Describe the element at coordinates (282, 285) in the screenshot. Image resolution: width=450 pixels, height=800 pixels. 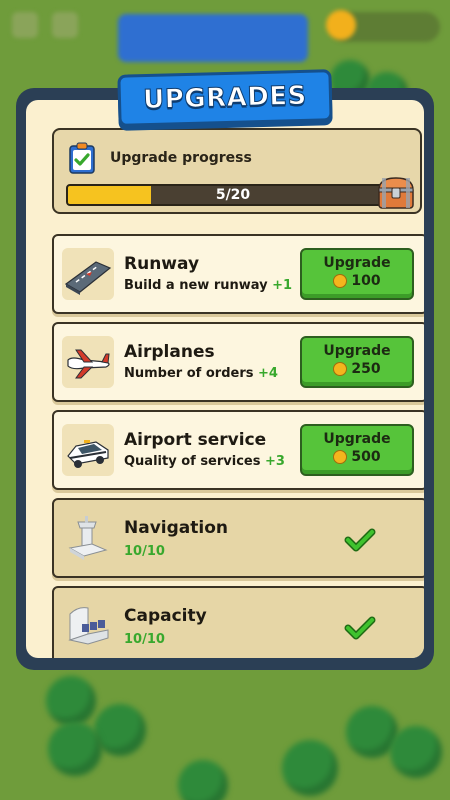
I see `upgrade-bonus: +1` at that location.